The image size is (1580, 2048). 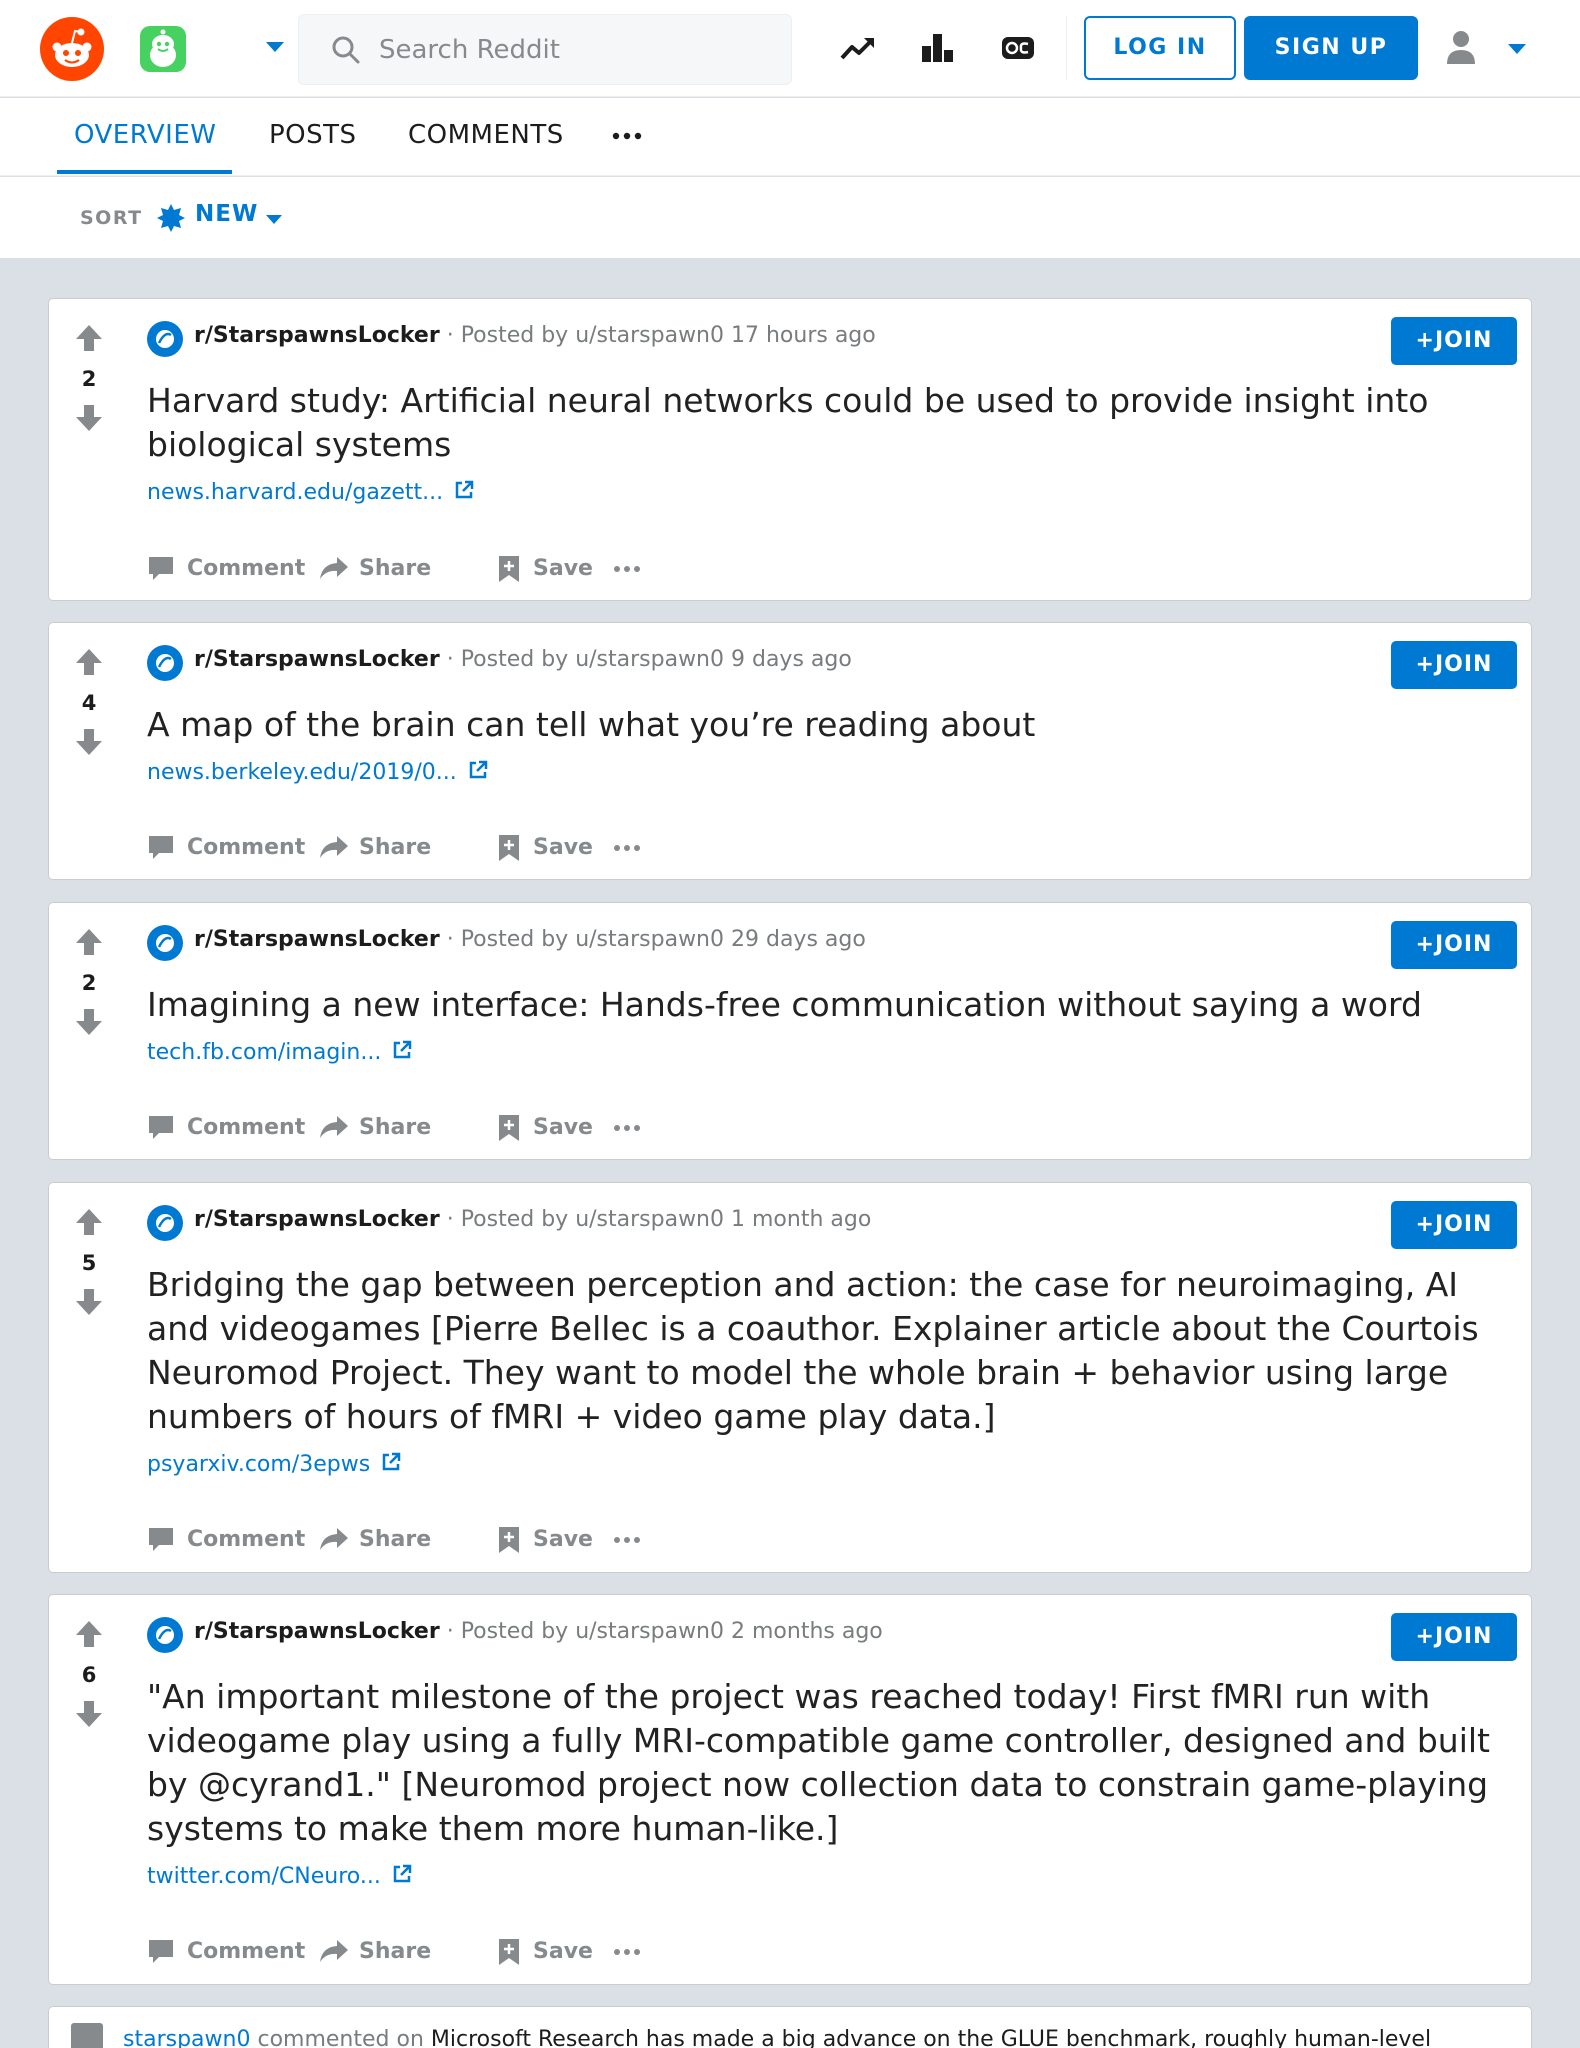 What do you see at coordinates (1160, 48) in the screenshot?
I see `login-button: LOG IN` at bounding box center [1160, 48].